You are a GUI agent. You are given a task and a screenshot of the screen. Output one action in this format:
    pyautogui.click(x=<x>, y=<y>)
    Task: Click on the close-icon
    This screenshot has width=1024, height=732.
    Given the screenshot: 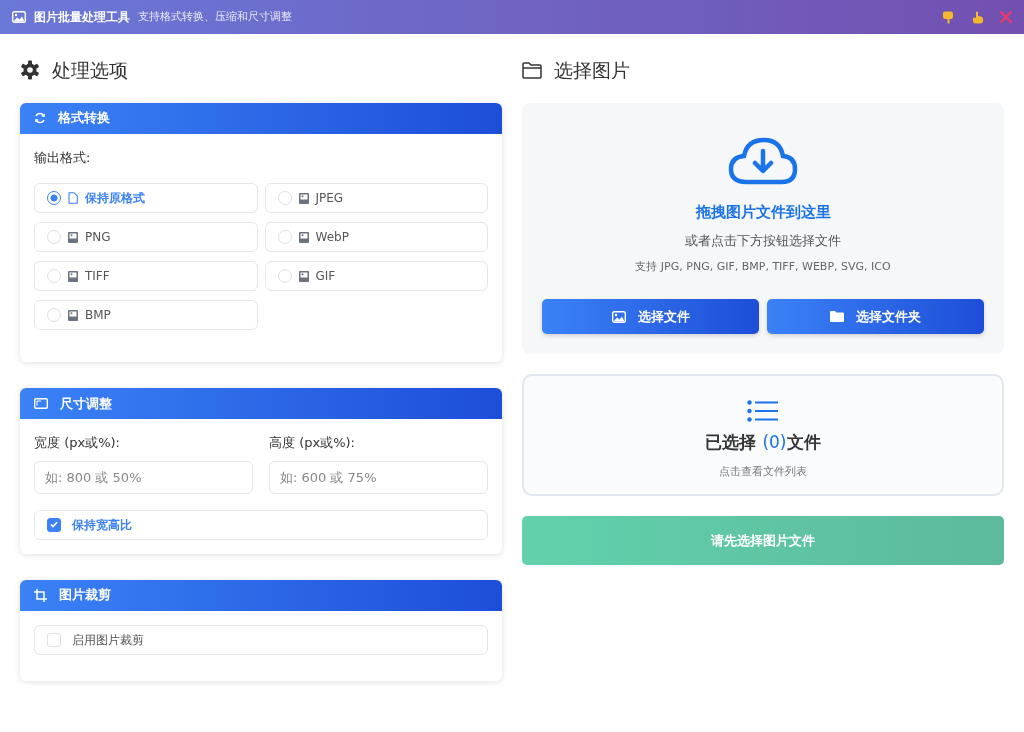 What is the action you would take?
    pyautogui.click(x=1006, y=17)
    